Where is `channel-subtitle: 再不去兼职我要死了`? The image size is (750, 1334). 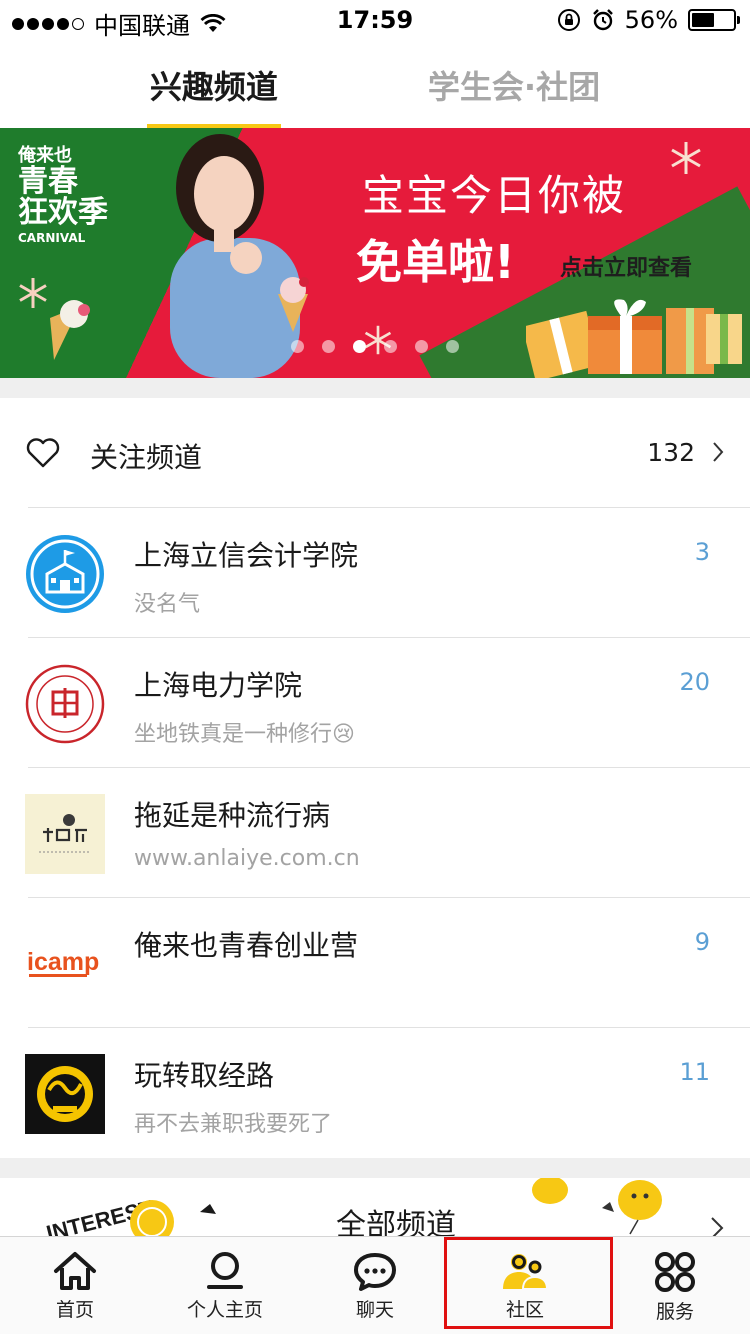
channel-subtitle: 再不去兼职我要死了 is located at coordinates (233, 1124).